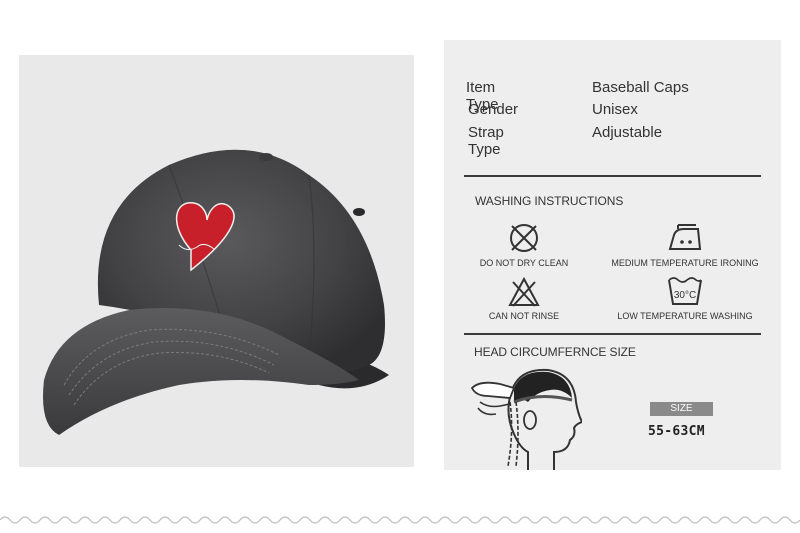 This screenshot has height=533, width=800. I want to click on iron-medium-icon, so click(685, 237).